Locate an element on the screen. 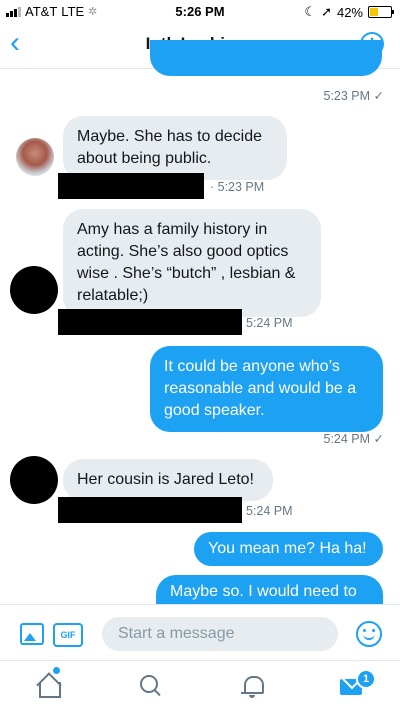 The width and height of the screenshot is (400, 712). bell-icon-base is located at coordinates (252, 693).